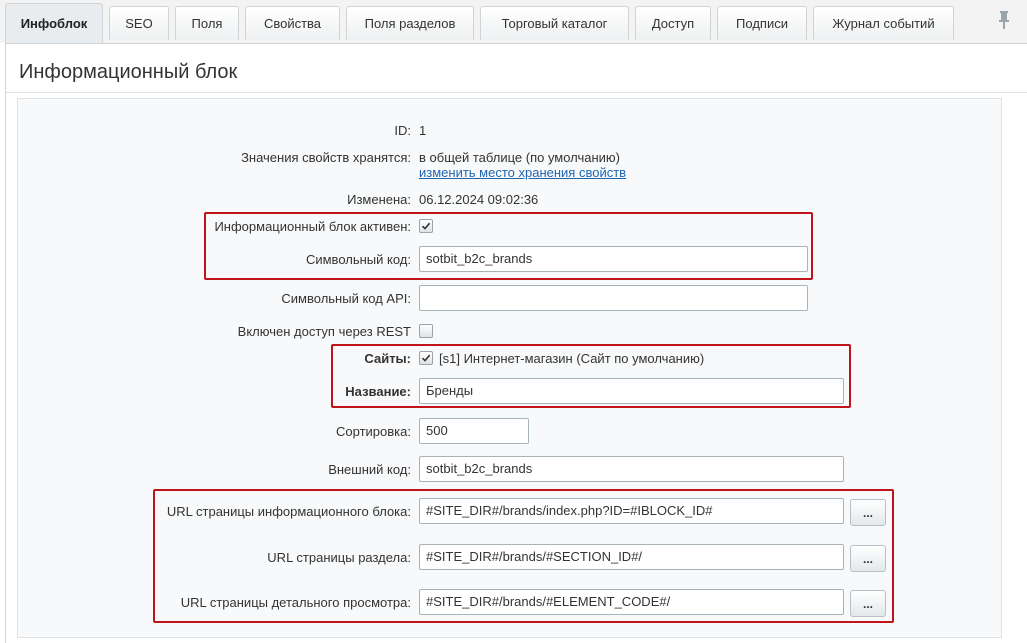 The image size is (1027, 643). Describe the element at coordinates (402, 130) in the screenshot. I see `id-label: ID:` at that location.